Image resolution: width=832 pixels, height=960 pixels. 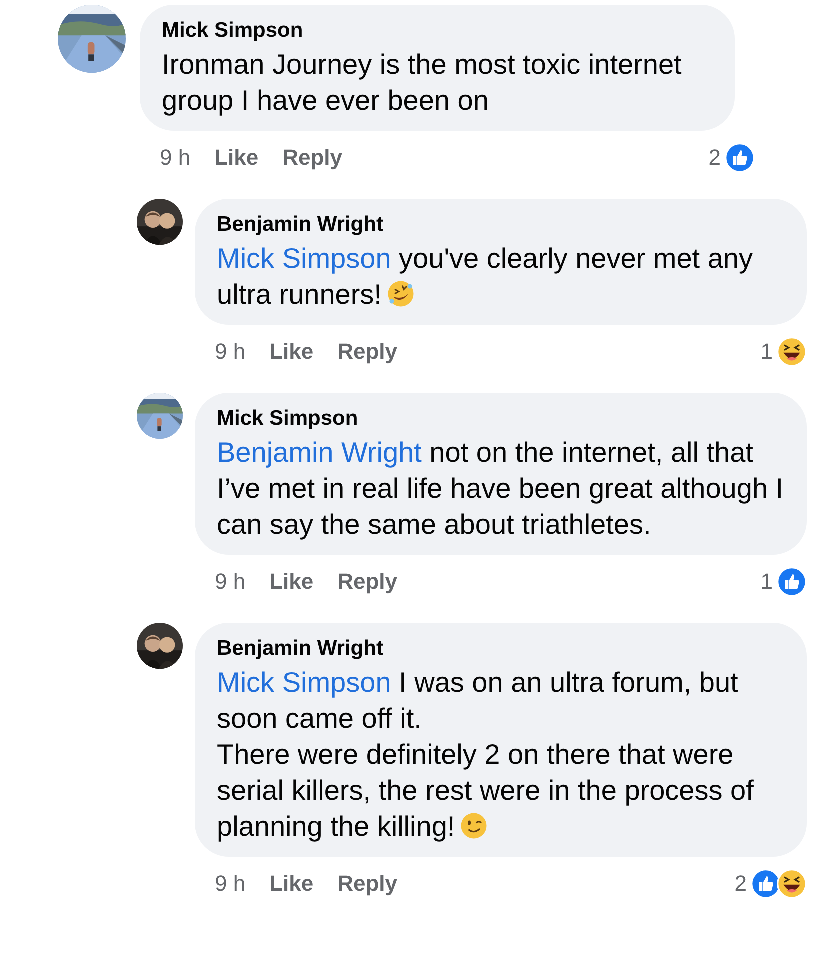 I want to click on comment-text: Ironman Journey is the most toxic internet group I have ever been on, so click(x=422, y=83).